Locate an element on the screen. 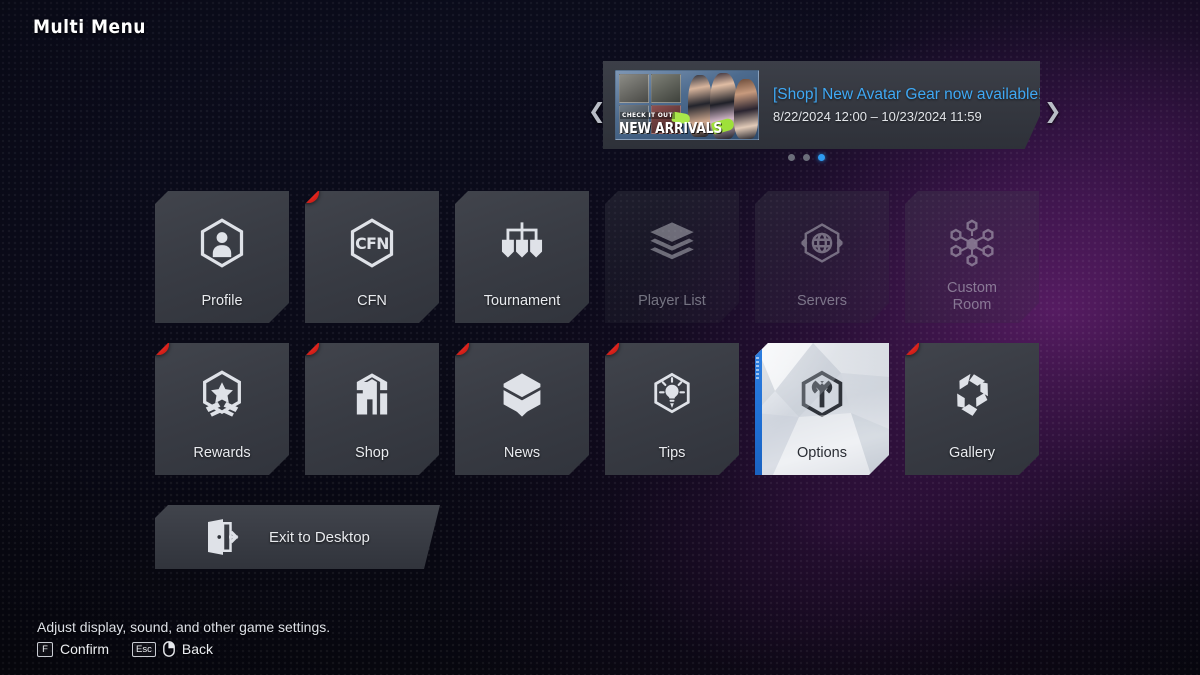 Image resolution: width=1200 pixels, height=675 pixels. menu-tile-label: Player List is located at coordinates (672, 300).